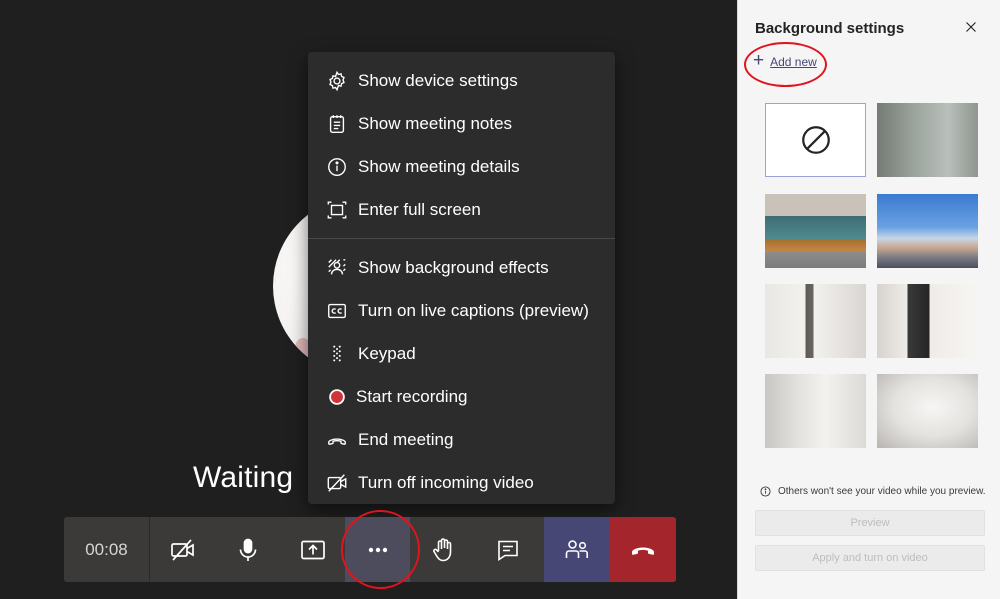 This screenshot has height=599, width=1000. Describe the element at coordinates (438, 80) in the screenshot. I see `menu-item-label: Show device settings` at that location.